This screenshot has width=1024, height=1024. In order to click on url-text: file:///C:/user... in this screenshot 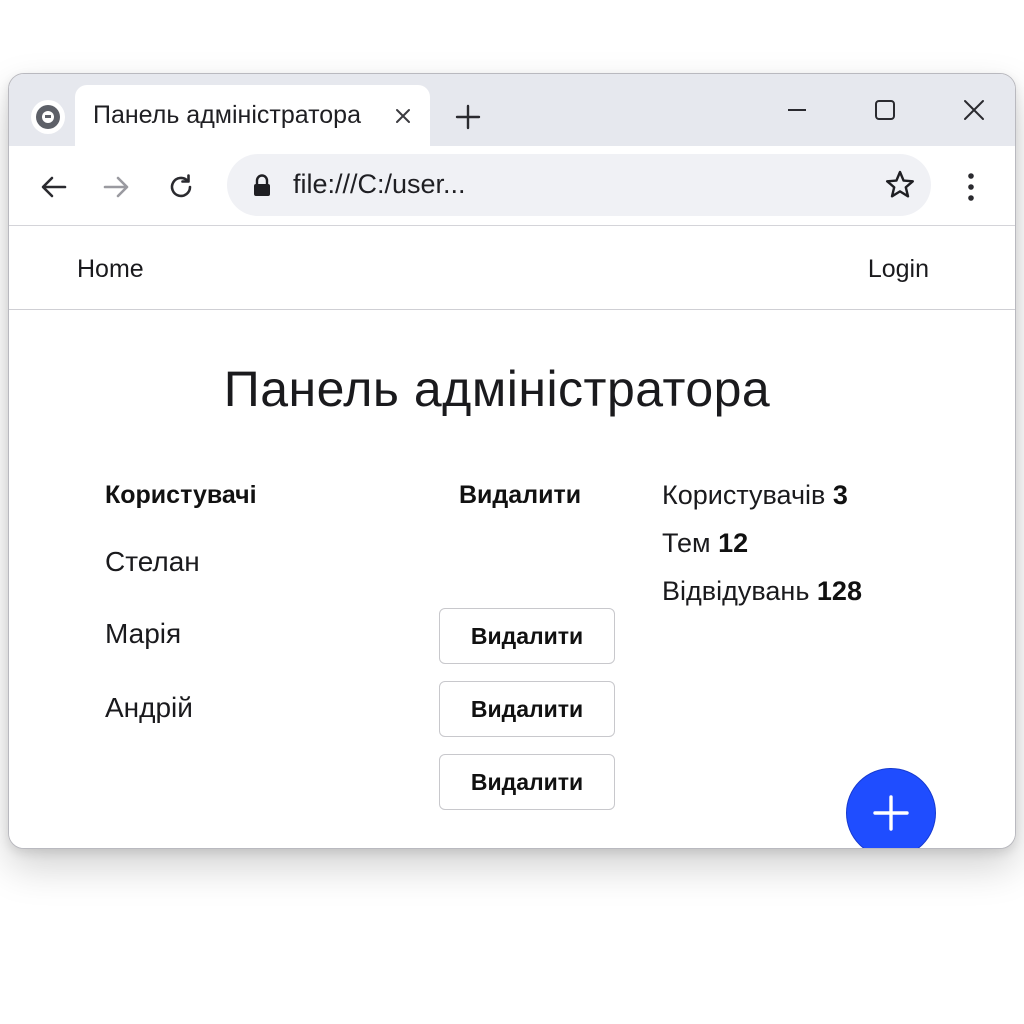, I will do `click(379, 184)`.